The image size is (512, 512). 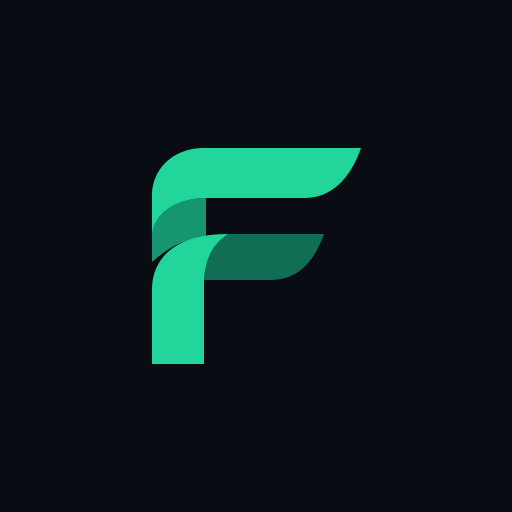 What do you see at coordinates (264, 257) in the screenshot?
I see `f-middle-bar-shape` at bounding box center [264, 257].